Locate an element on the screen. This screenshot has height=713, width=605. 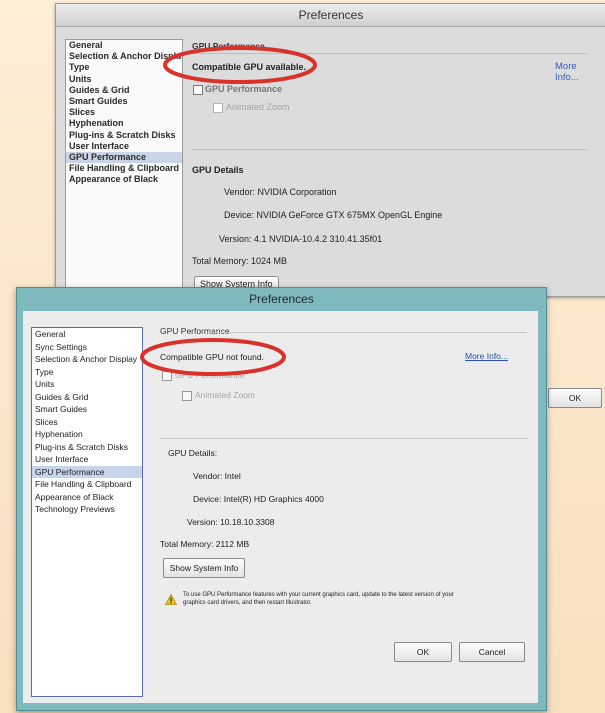
gpu-status-text: Compatible GPU not found. is located at coordinates (212, 357).